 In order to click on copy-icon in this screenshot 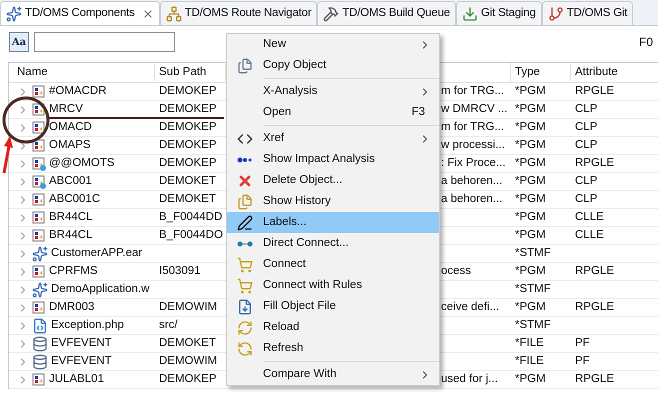, I will do `click(245, 66)`.